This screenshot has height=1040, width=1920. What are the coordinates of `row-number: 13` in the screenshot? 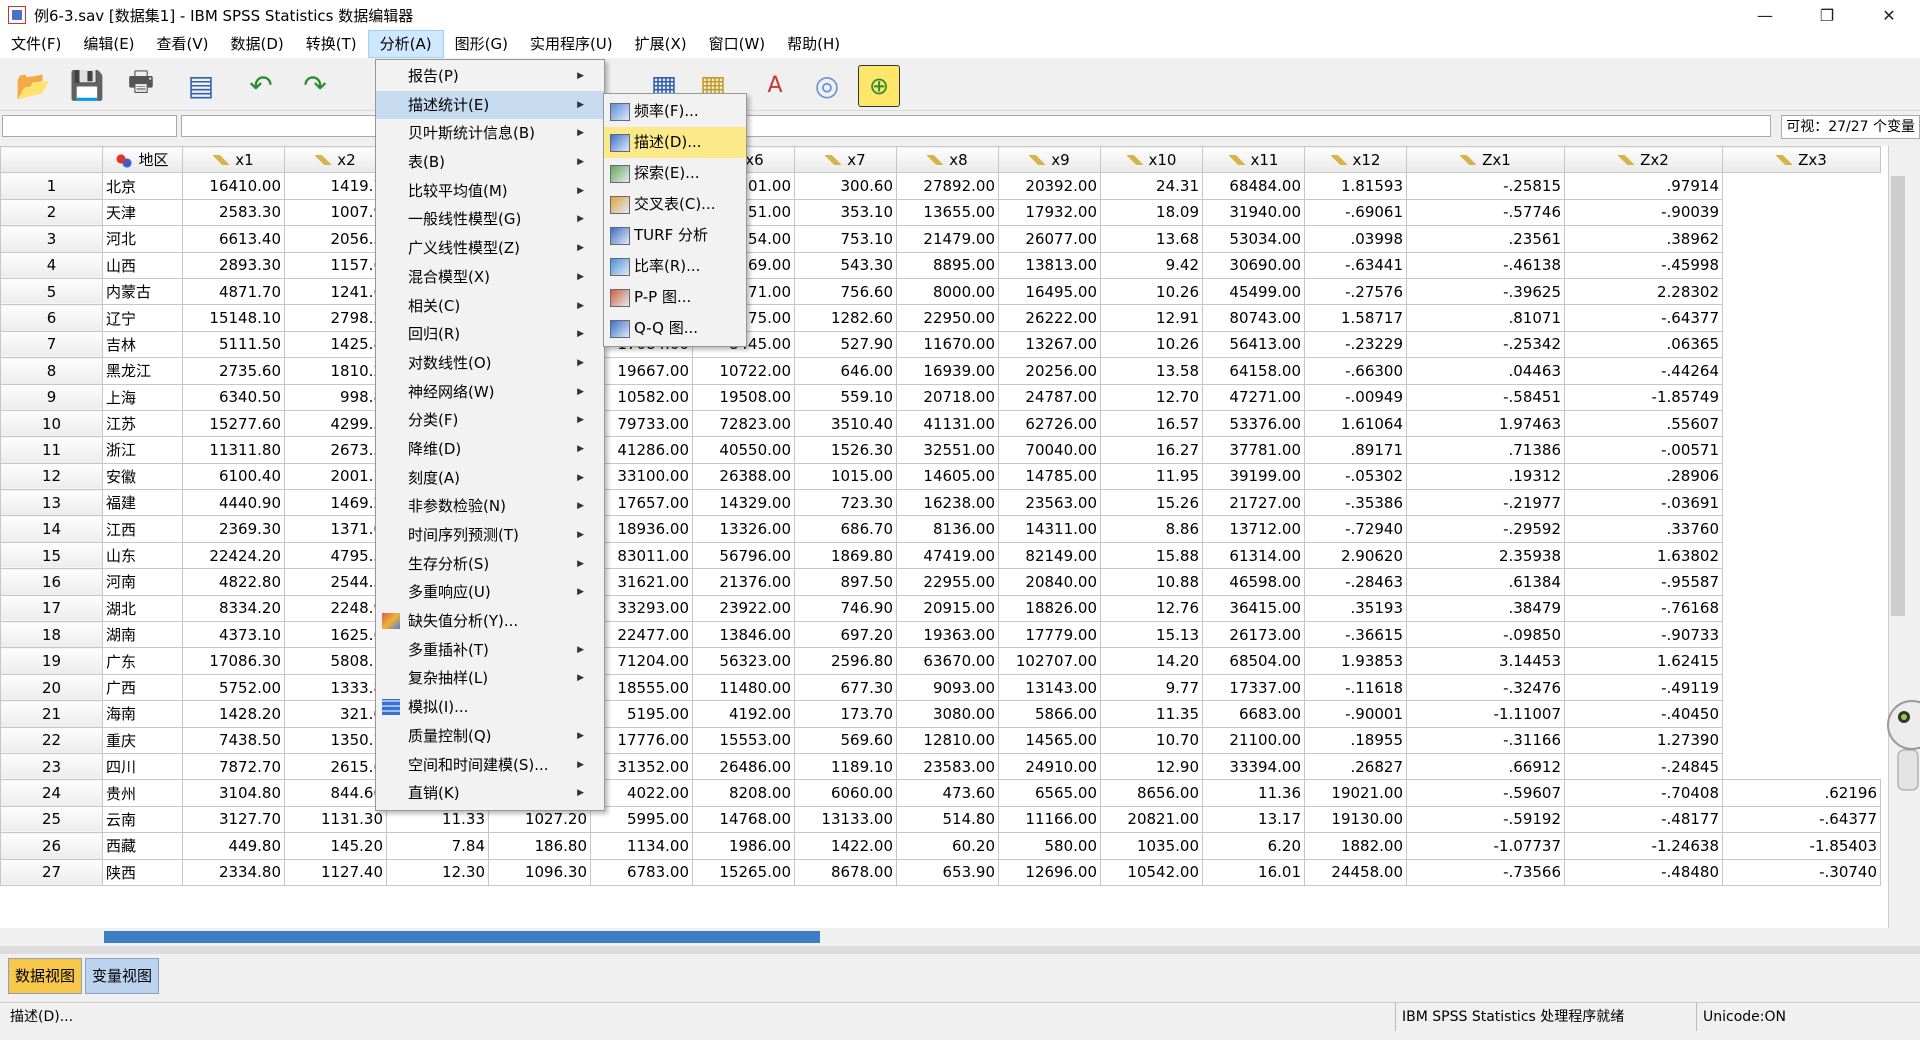 It's located at (51, 503).